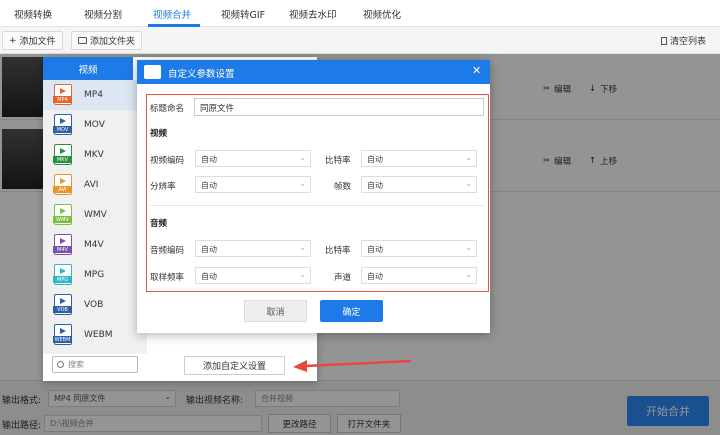 This screenshot has height=435, width=720. I want to click on plus-icon: +, so click(13, 40).